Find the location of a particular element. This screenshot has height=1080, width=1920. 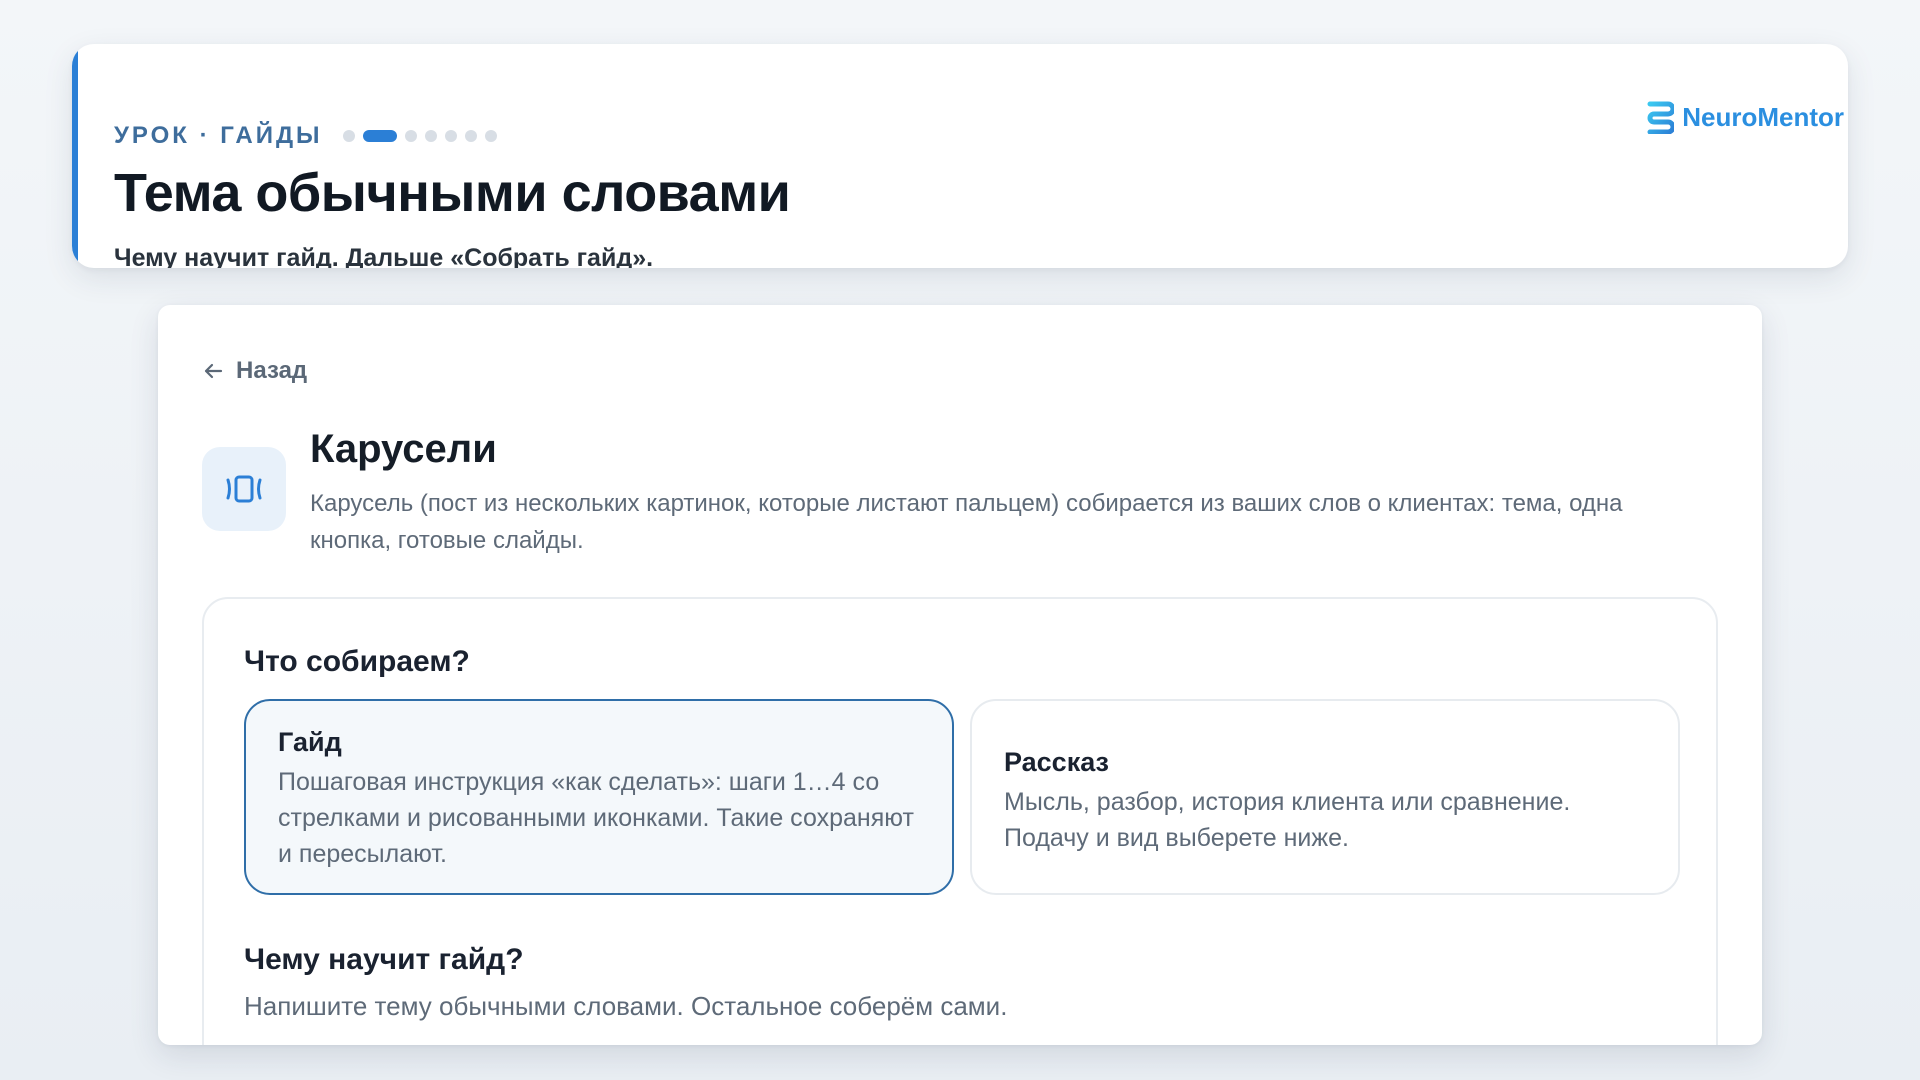

carousel-icon is located at coordinates (244, 489).